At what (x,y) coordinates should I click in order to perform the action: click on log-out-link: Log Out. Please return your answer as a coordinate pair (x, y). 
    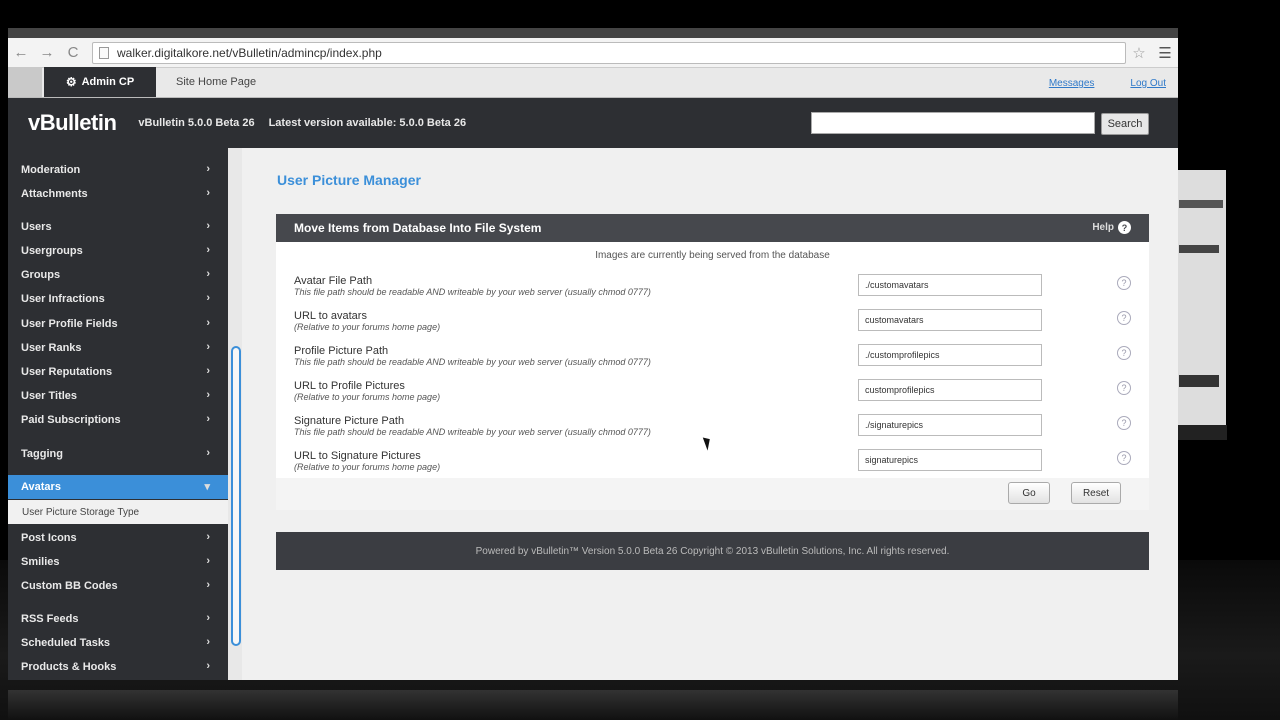
    Looking at the image, I should click on (1148, 83).